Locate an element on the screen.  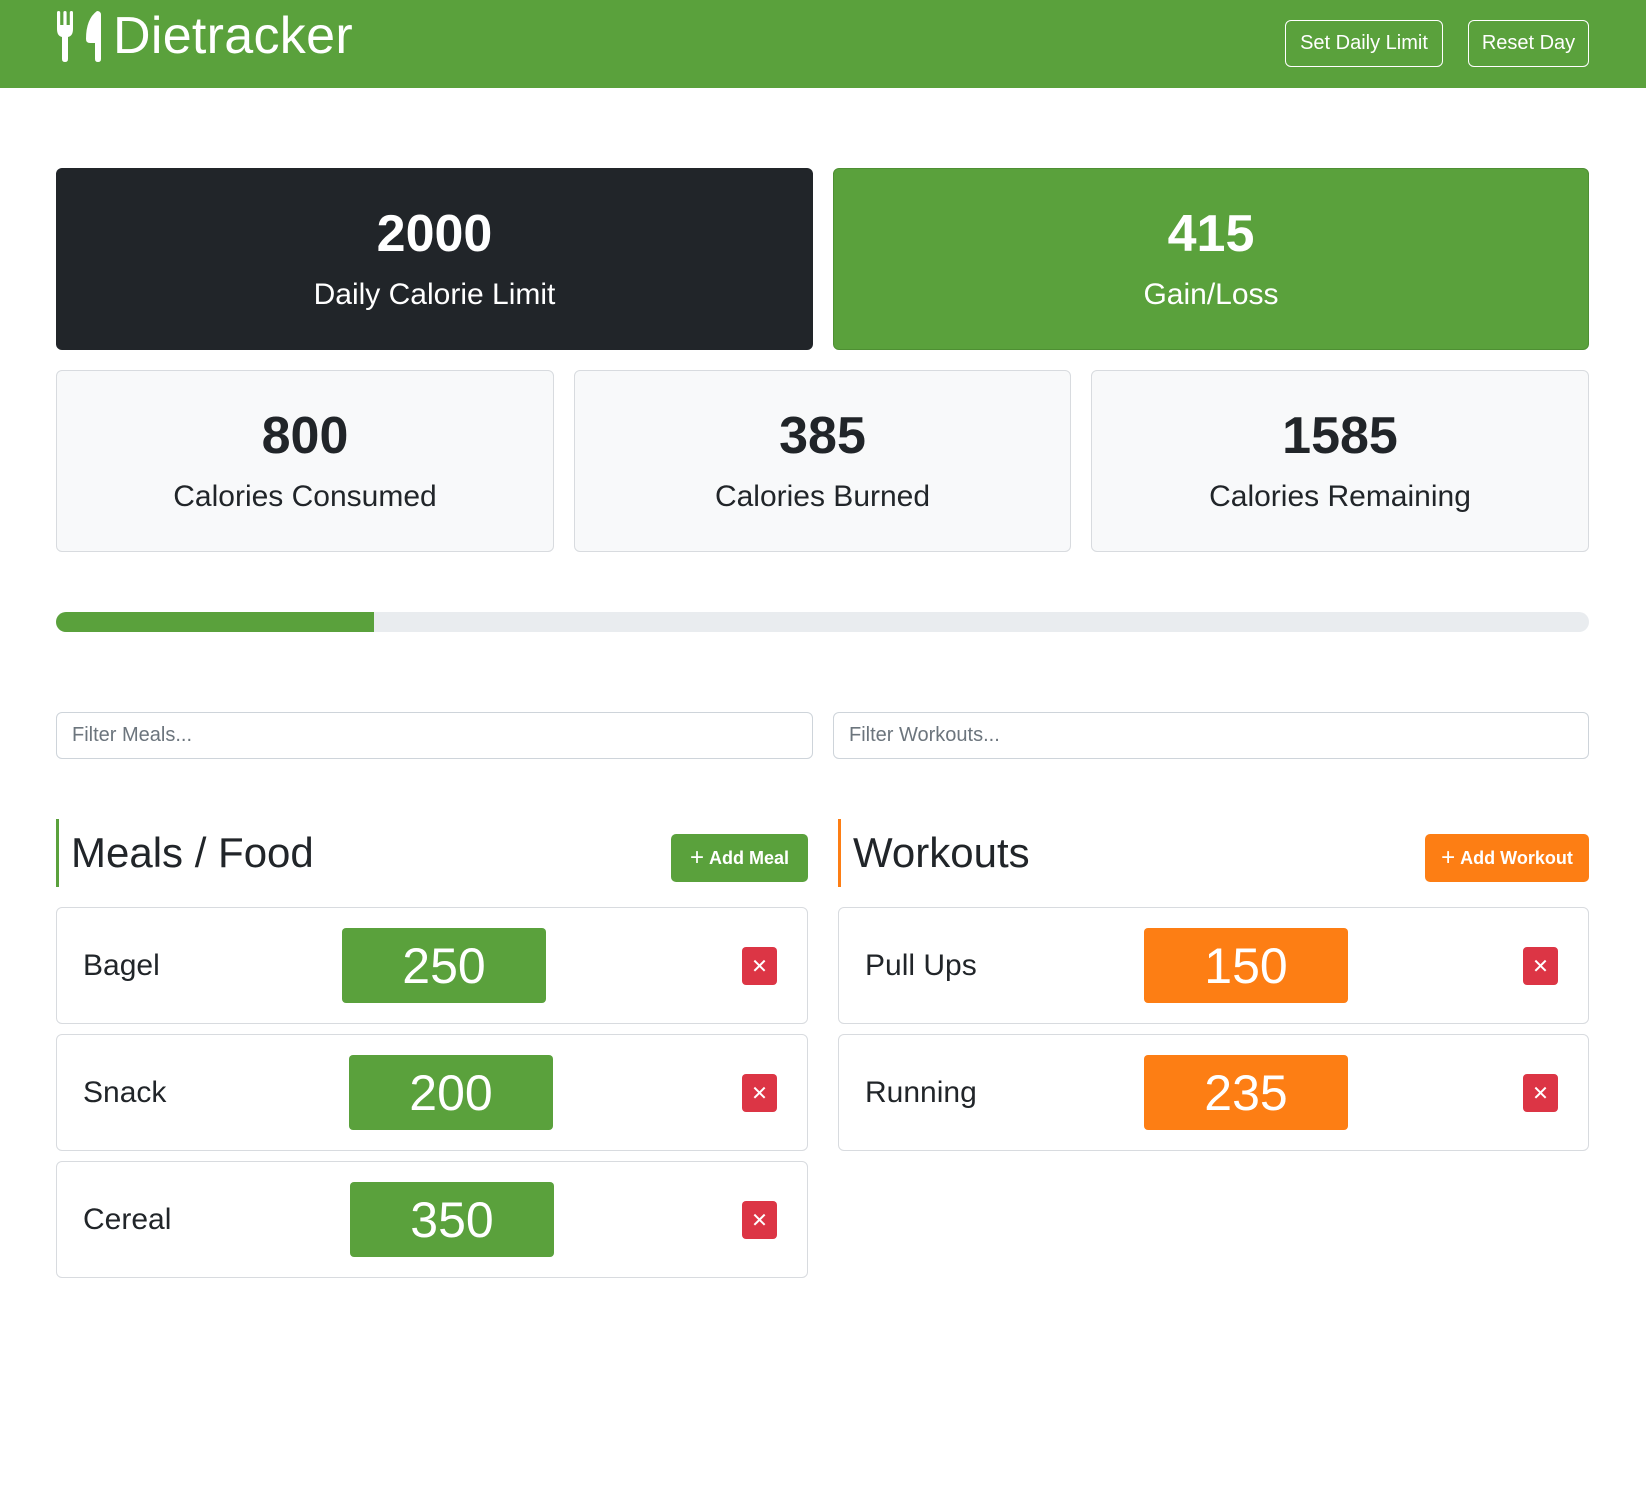
add-workout-button: + Add Workout is located at coordinates (1507, 858).